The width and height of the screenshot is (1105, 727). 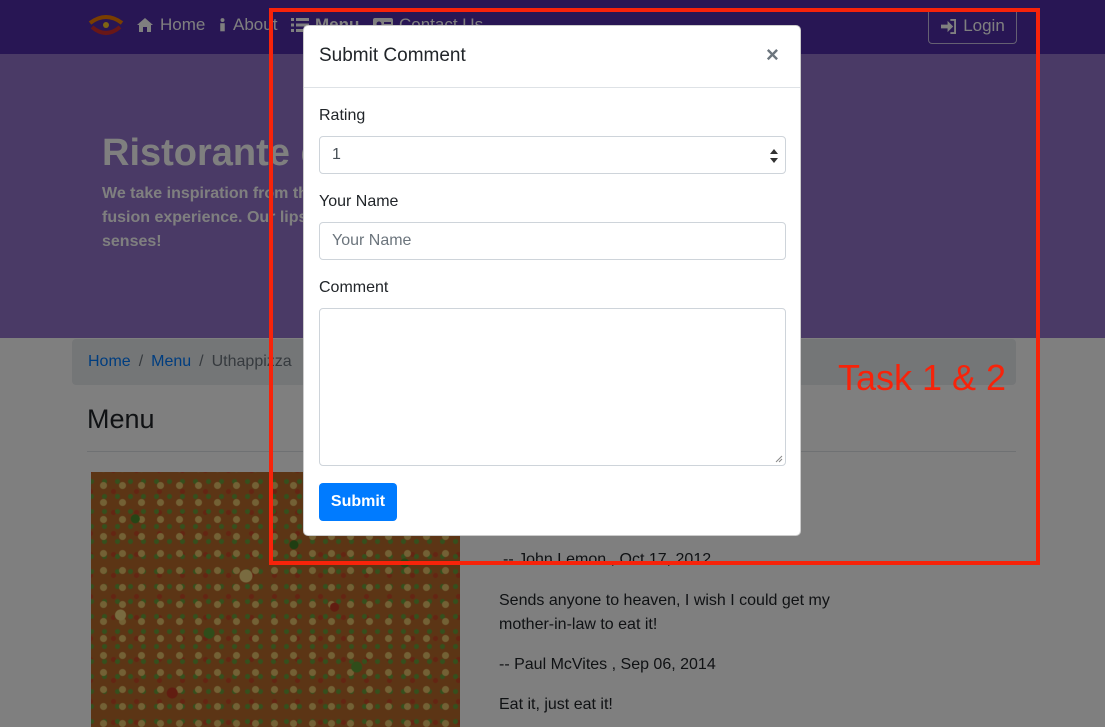 I want to click on annotation-label: Task 1 & 2, so click(x=922, y=377).